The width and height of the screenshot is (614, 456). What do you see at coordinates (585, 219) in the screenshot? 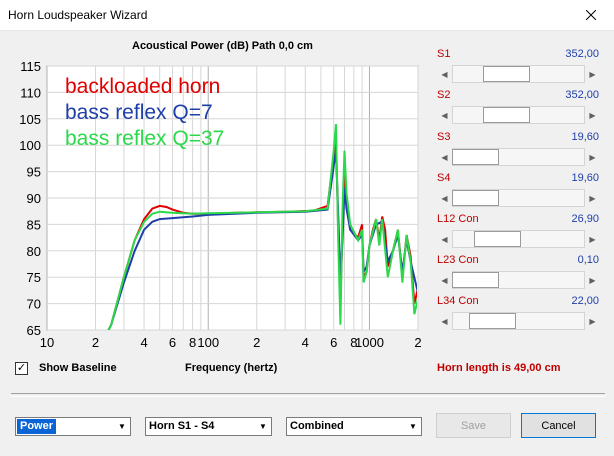
I see `slider-value: 26,90` at bounding box center [585, 219].